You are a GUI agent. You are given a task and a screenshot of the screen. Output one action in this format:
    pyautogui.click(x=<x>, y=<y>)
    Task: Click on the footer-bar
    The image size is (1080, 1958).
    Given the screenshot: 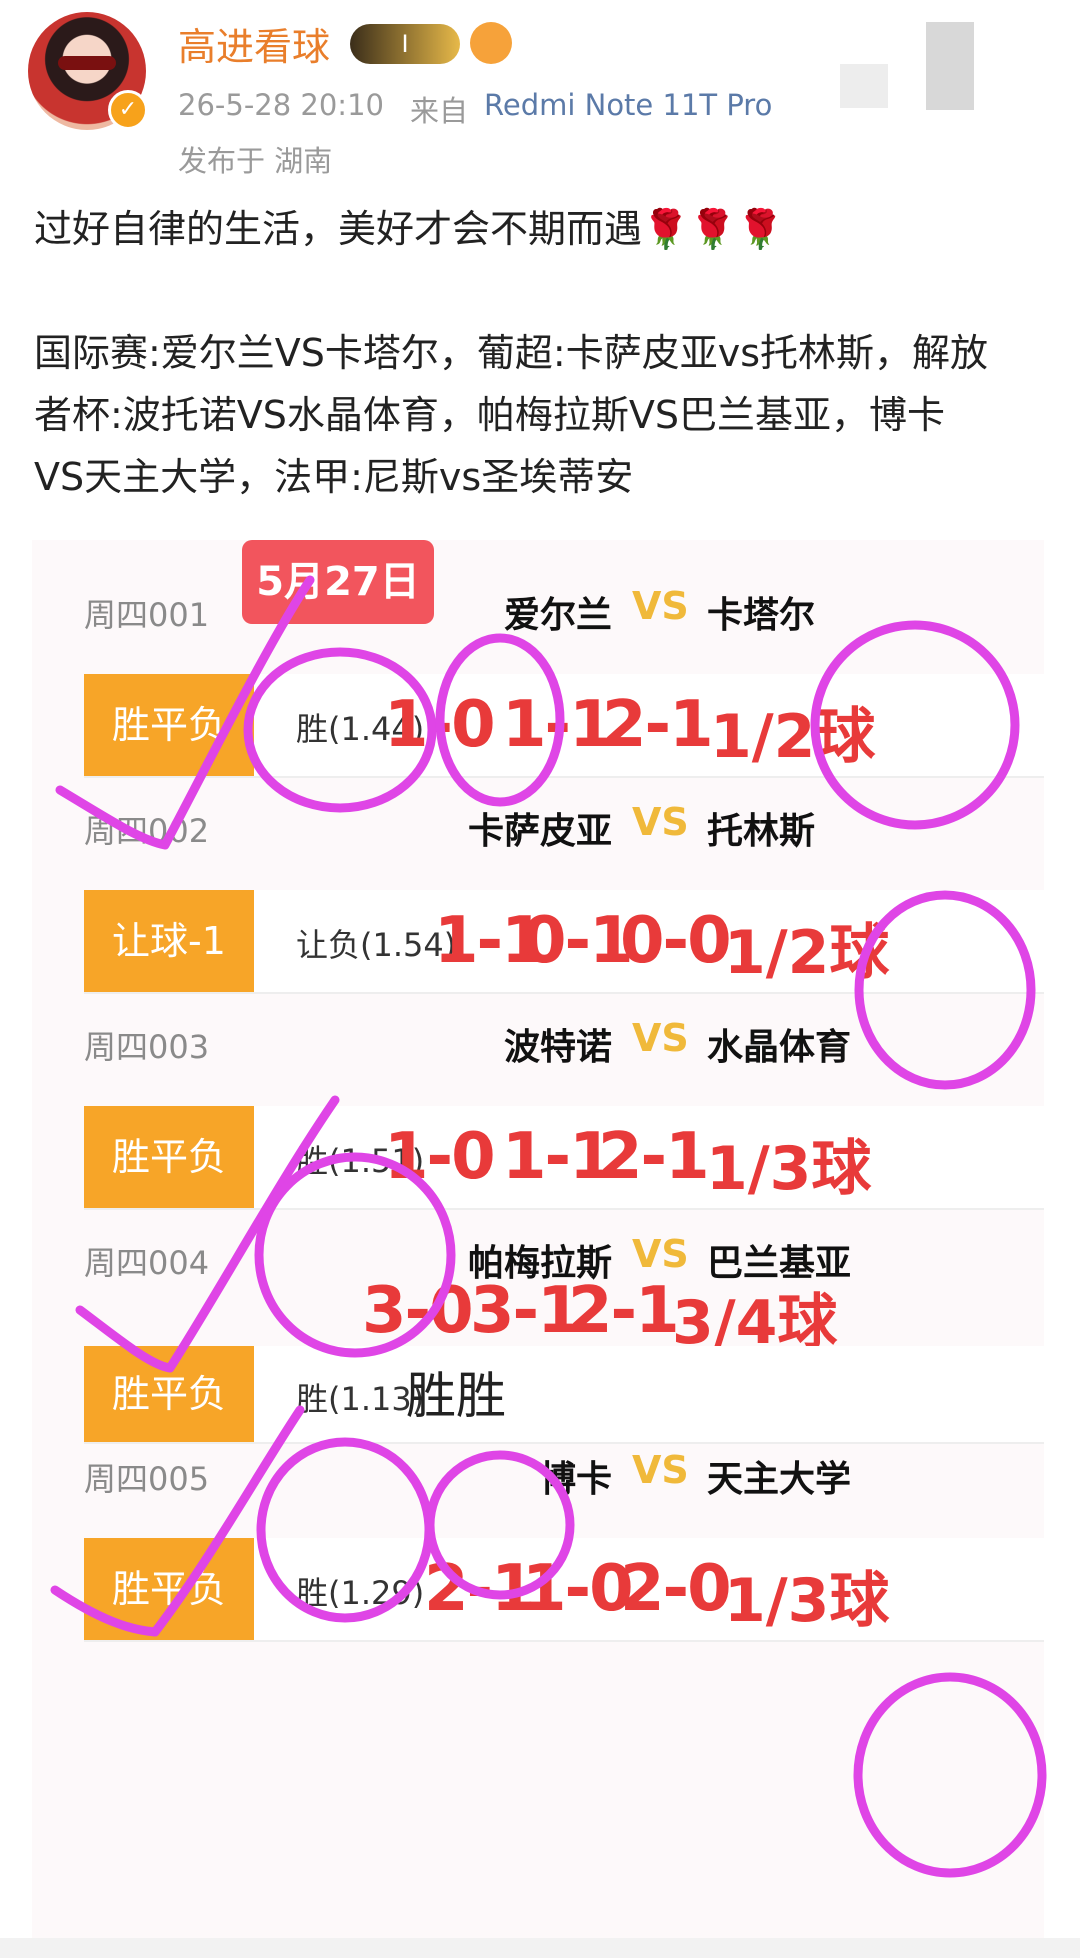 What is the action you would take?
    pyautogui.click(x=540, y=1948)
    